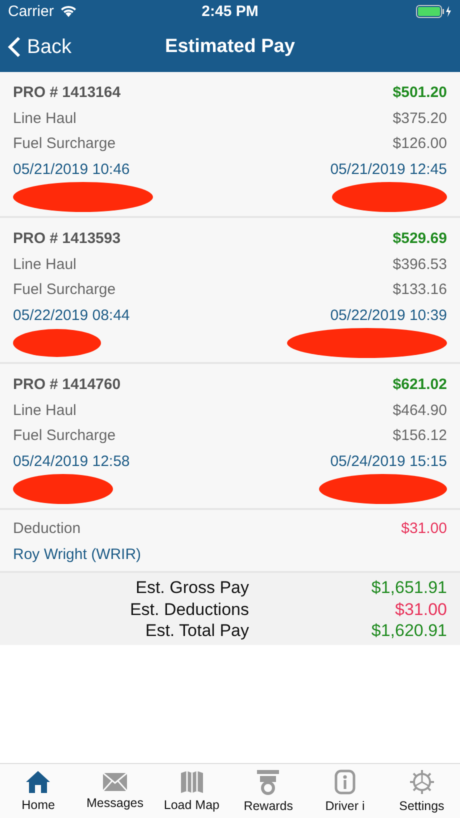 The image size is (460, 818). I want to click on end-time: 05/24/2019 15:15, so click(388, 461).